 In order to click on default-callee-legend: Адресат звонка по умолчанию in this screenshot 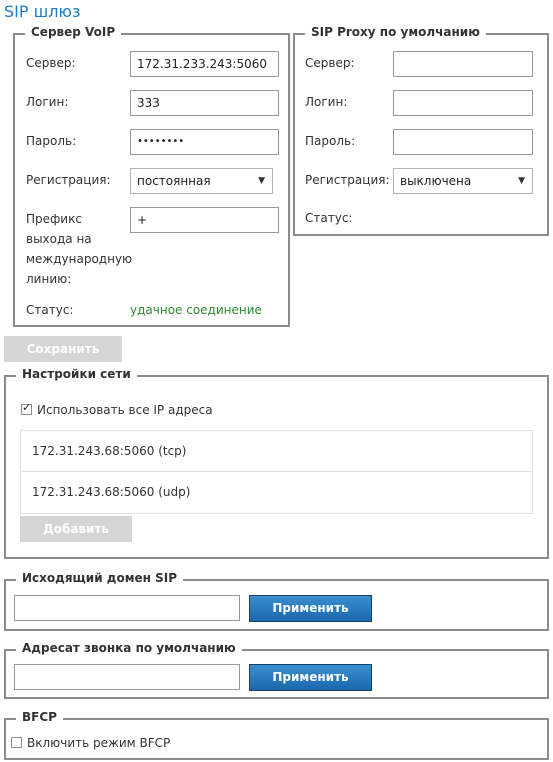, I will do `click(129, 648)`.